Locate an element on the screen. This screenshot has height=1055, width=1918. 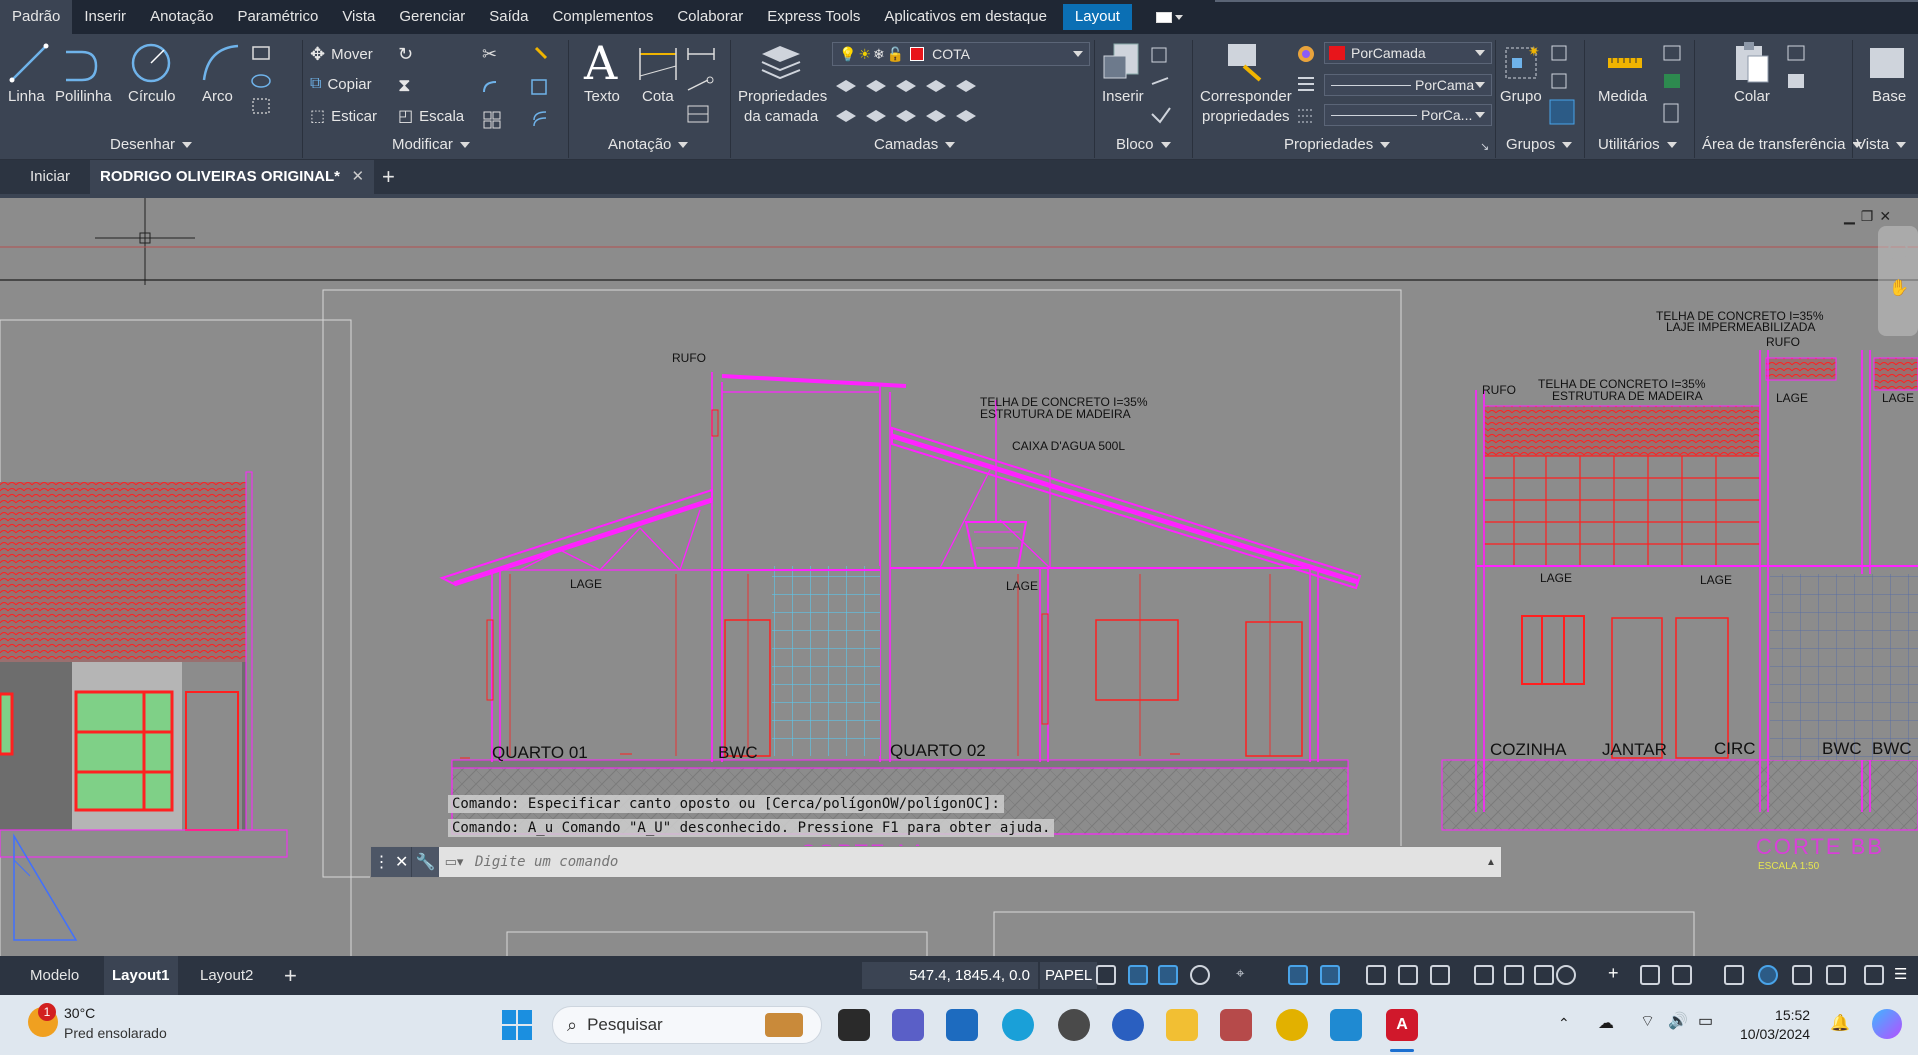
panel-camadas: Camadas is located at coordinates (914, 144).